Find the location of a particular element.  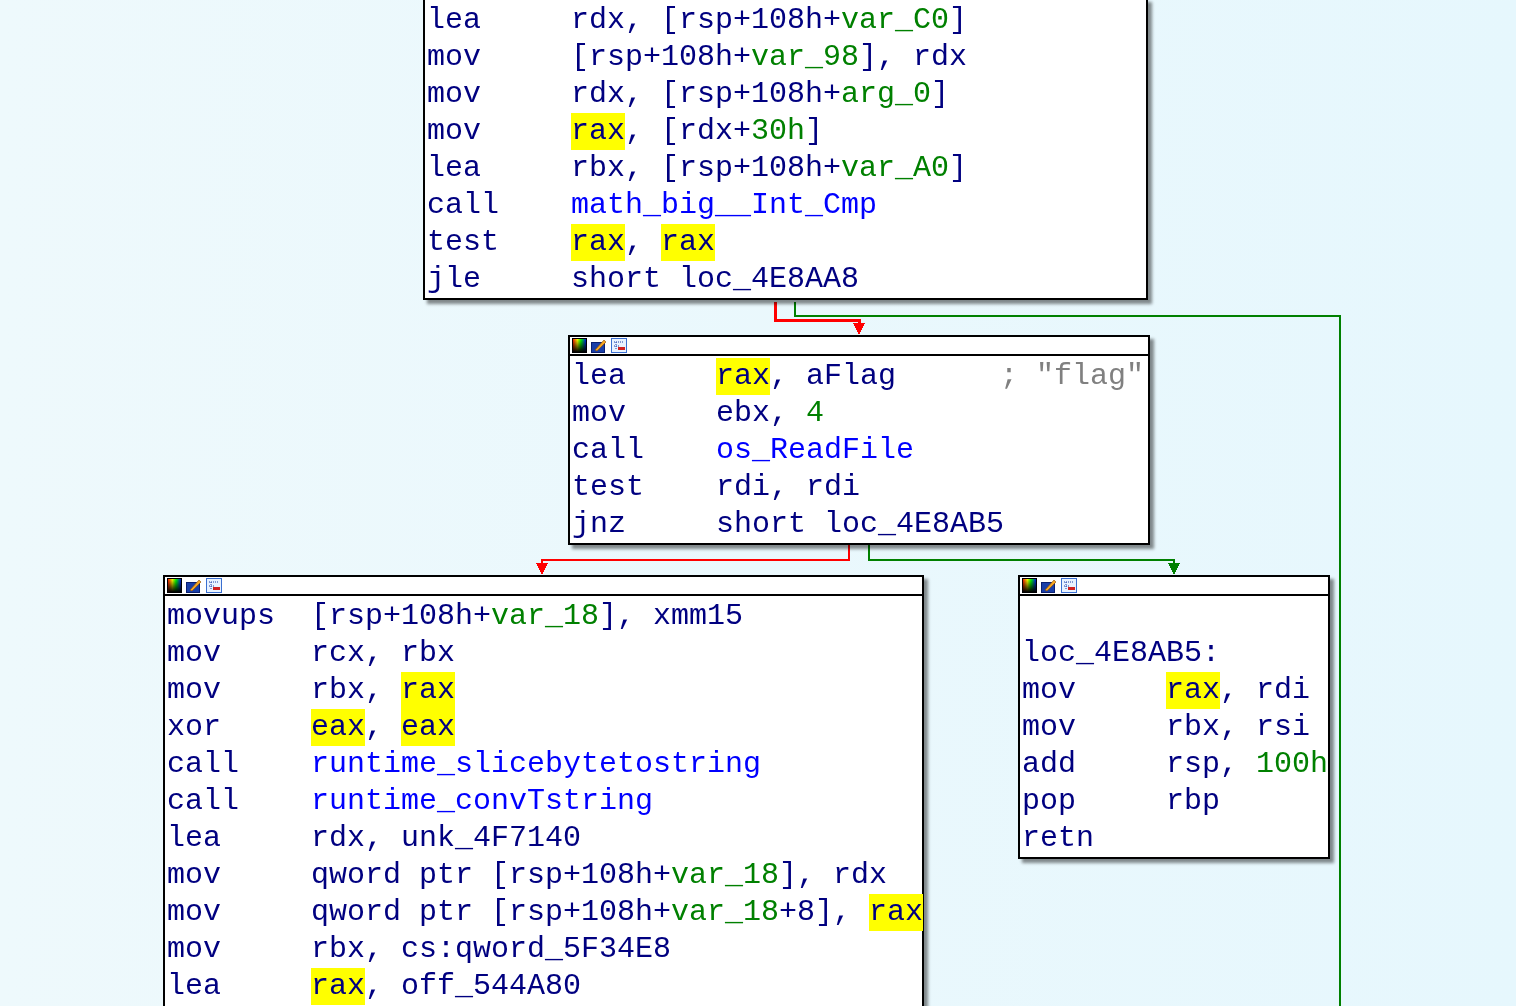

operand: , off_544A80 is located at coordinates (473, 986).